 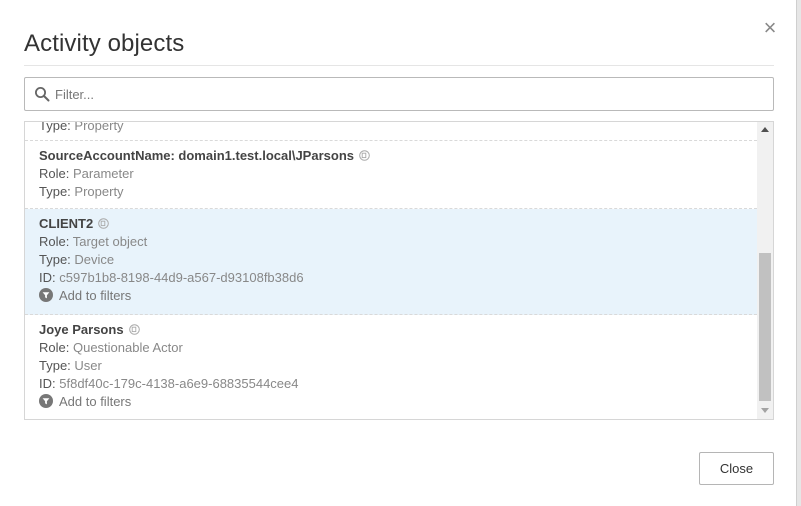 I want to click on list-scrollbar, so click(x=765, y=270).